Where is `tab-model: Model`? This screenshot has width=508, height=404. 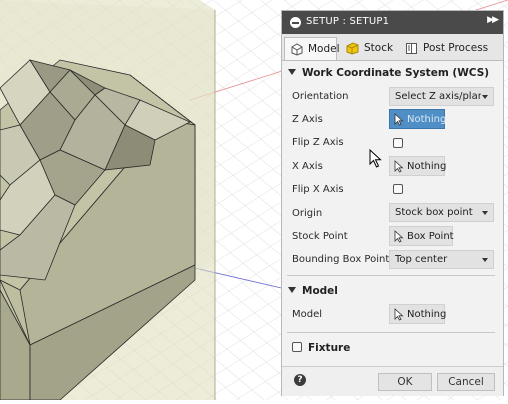
tab-model: Model is located at coordinates (312, 48).